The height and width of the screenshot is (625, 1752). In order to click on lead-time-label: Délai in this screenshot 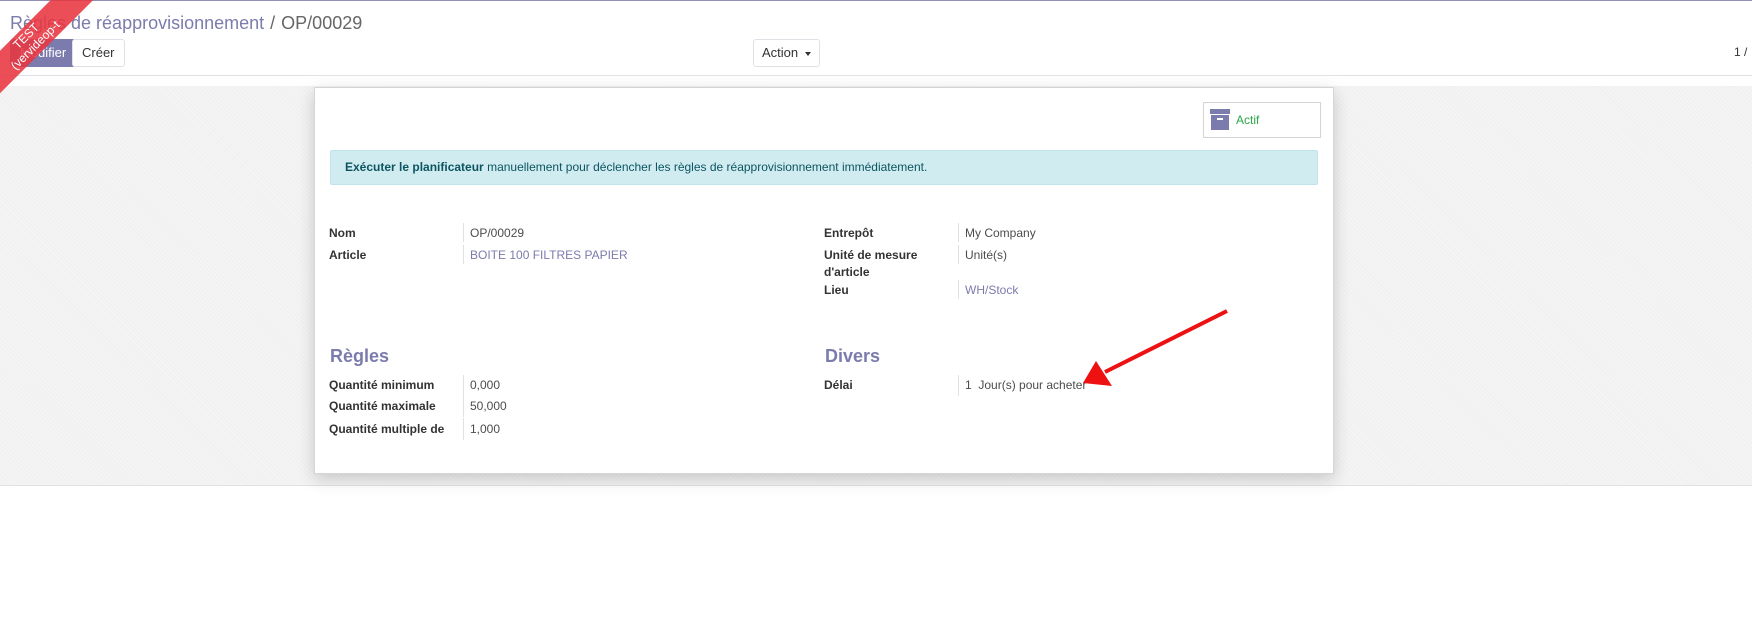, I will do `click(838, 385)`.